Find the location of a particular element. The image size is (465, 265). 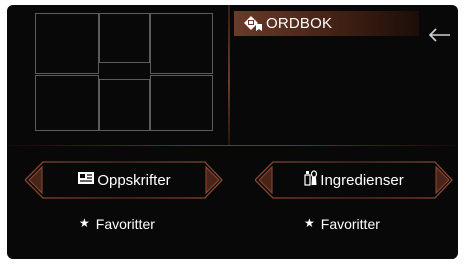

book-tag-icon is located at coordinates (253, 24).